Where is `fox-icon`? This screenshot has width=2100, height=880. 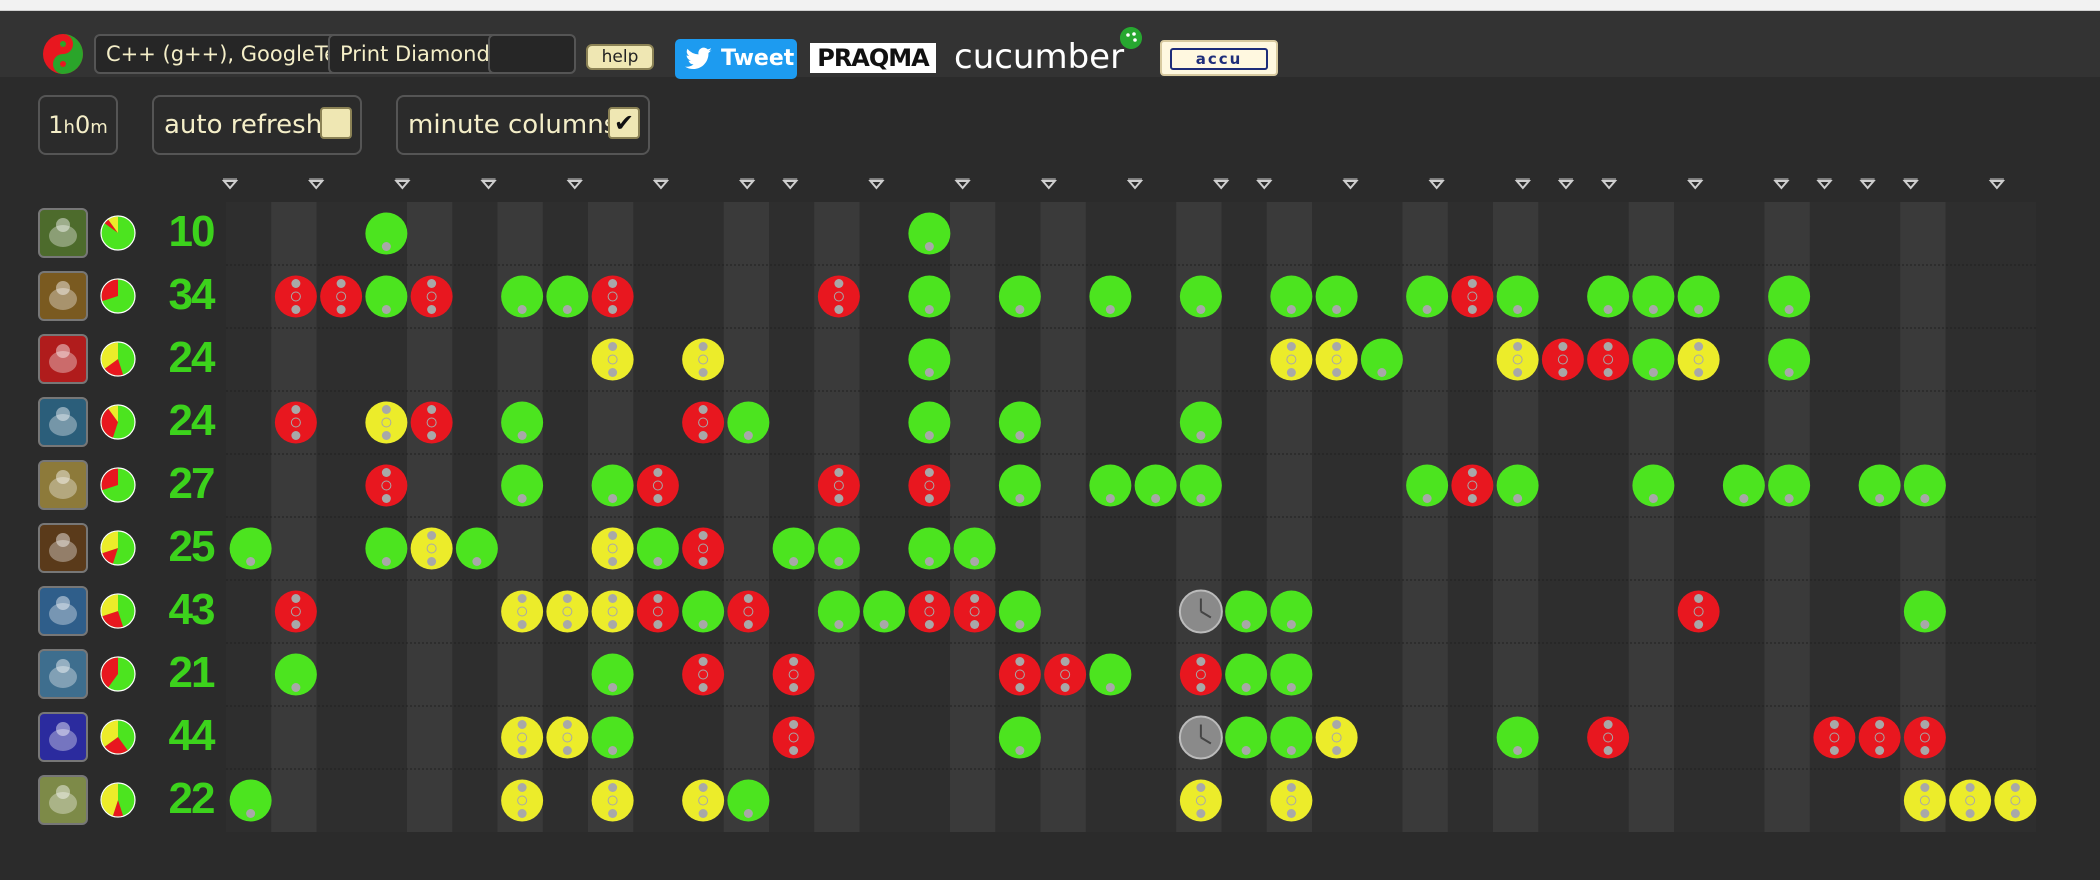 fox-icon is located at coordinates (63, 422).